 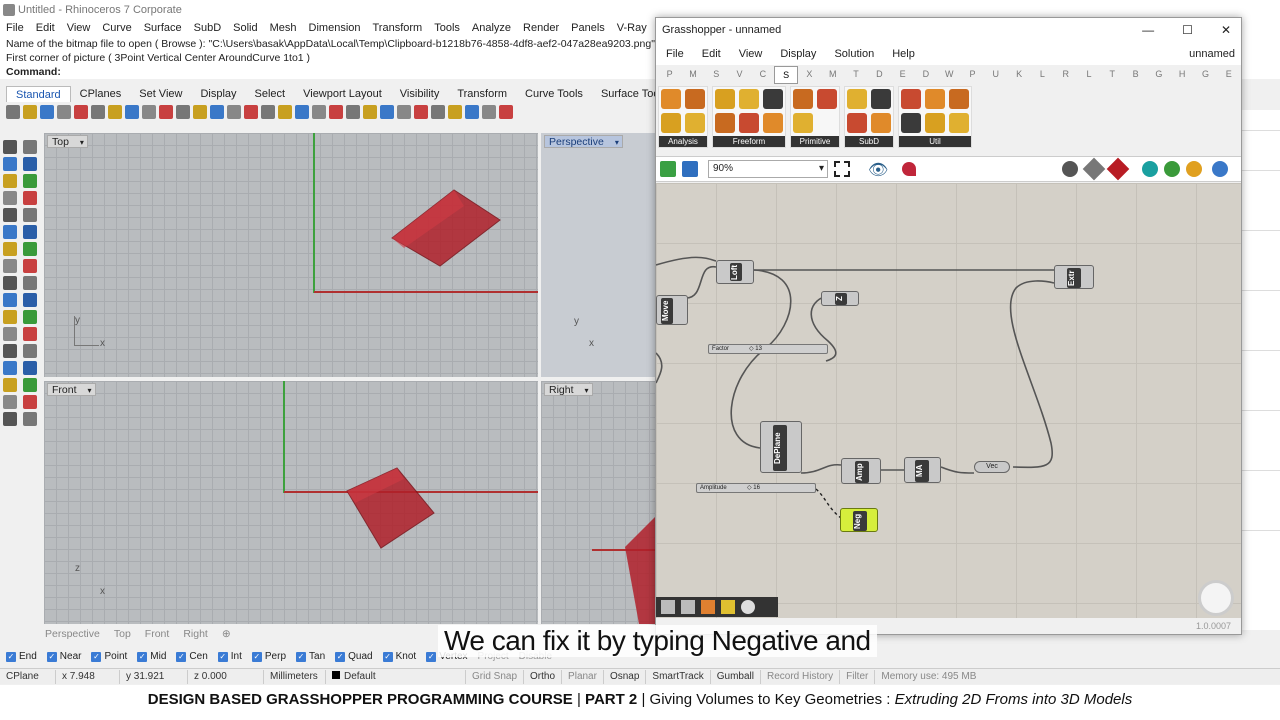 I want to click on group-icon, so click(x=688, y=607).